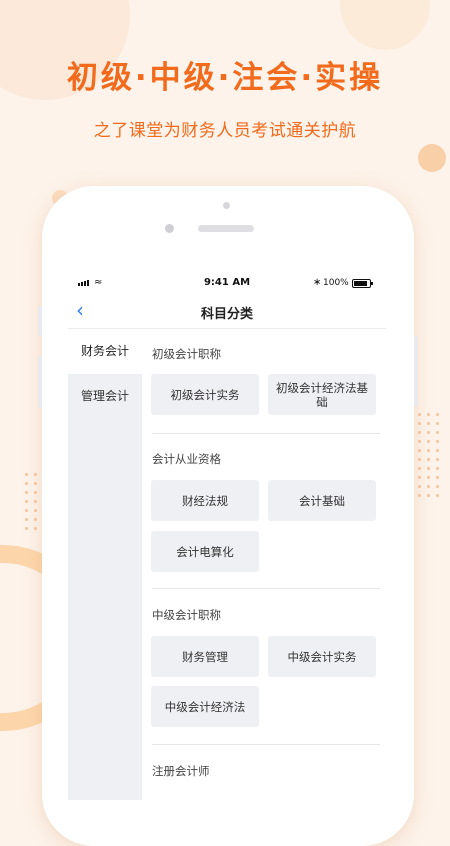  Describe the element at coordinates (322, 394) in the screenshot. I see `subject-chip: 初级会计经济法基础` at that location.